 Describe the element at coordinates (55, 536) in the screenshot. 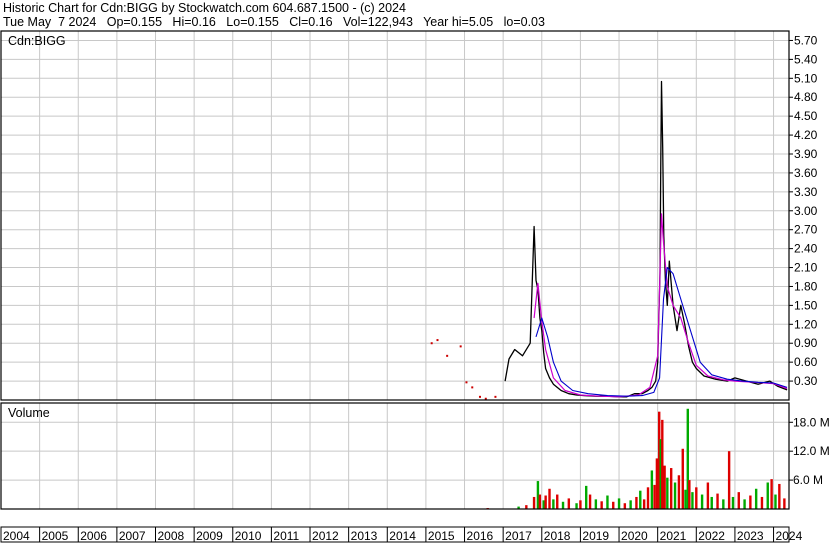

I see `year-tick-label: 2005` at that location.